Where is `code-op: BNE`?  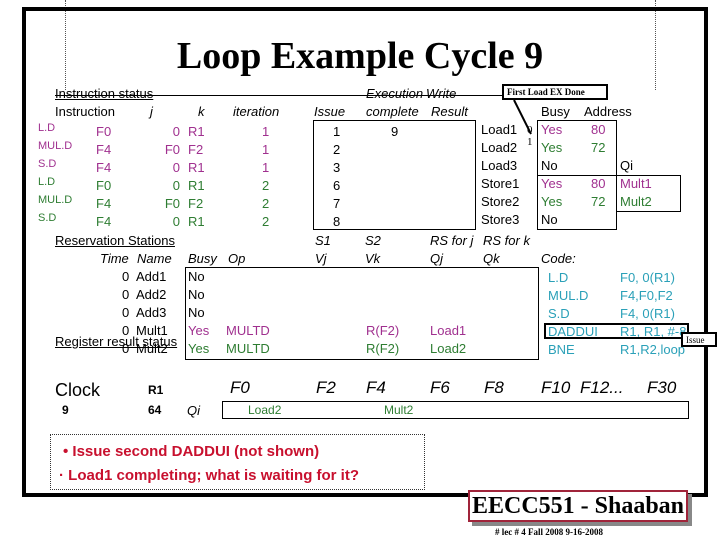
code-op: BNE is located at coordinates (561, 349).